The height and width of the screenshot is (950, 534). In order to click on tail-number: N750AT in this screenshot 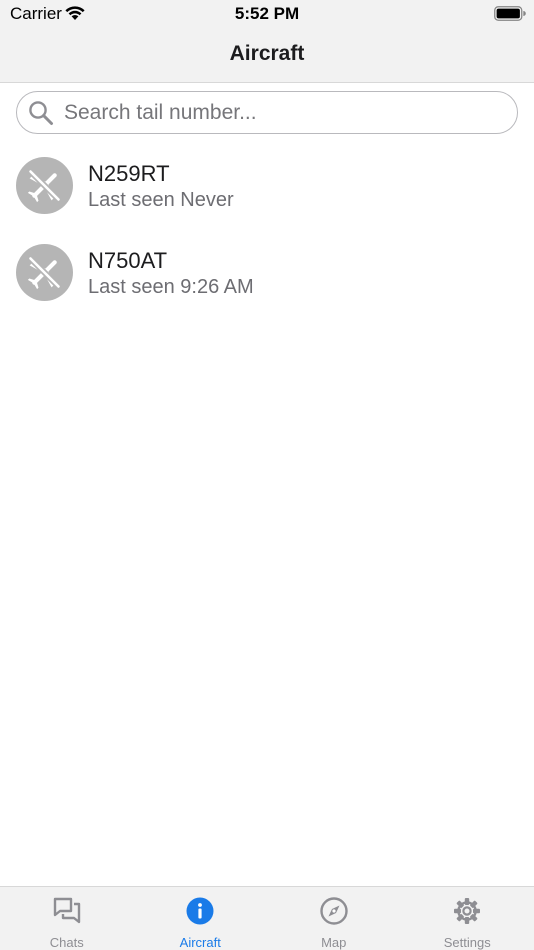, I will do `click(128, 260)`.